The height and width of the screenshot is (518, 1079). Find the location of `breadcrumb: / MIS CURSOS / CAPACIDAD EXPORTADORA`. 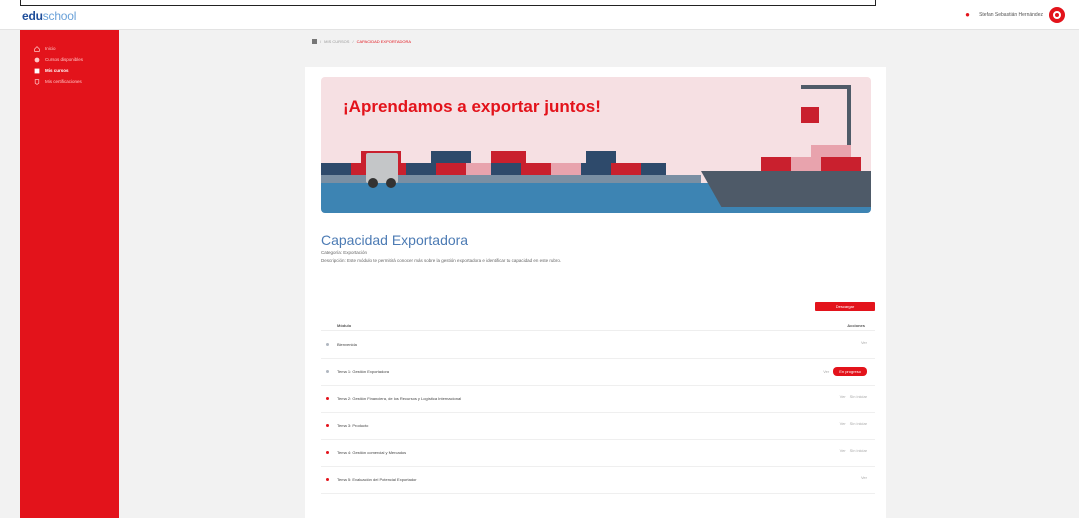

breadcrumb: / MIS CURSOS / CAPACIDAD EXPORTADORA is located at coordinates (361, 41).